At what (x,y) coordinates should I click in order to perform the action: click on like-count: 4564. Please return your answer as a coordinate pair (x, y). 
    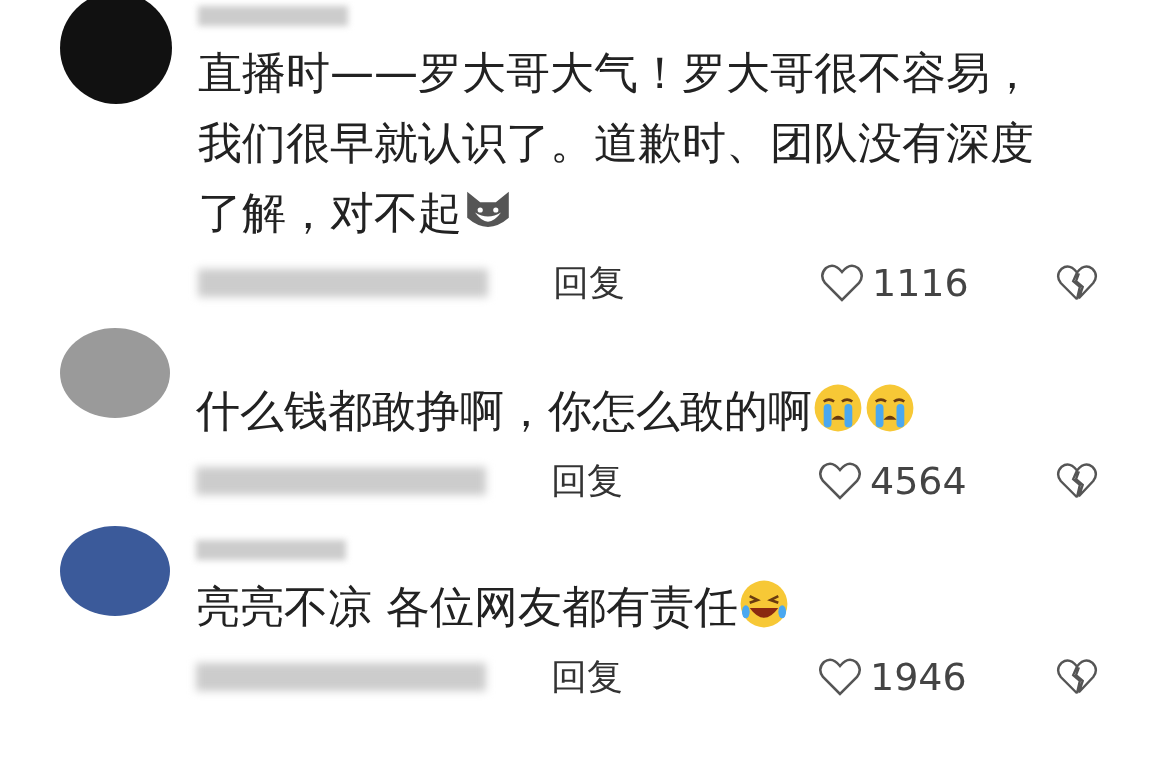
    Looking at the image, I should click on (918, 481).